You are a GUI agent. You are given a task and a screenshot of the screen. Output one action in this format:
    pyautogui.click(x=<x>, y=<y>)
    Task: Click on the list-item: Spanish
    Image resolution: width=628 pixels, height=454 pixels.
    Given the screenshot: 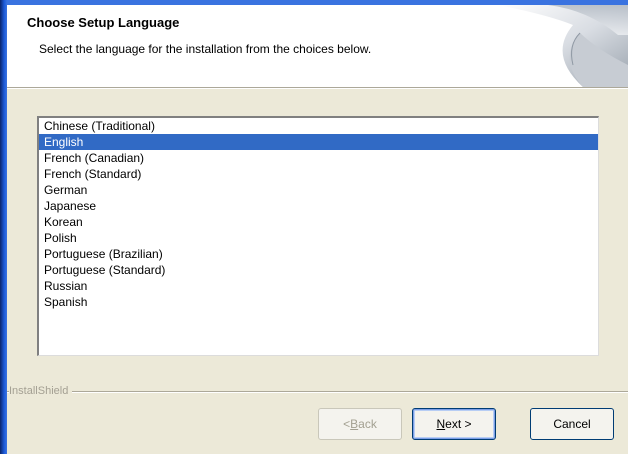 What is the action you would take?
    pyautogui.click(x=318, y=302)
    